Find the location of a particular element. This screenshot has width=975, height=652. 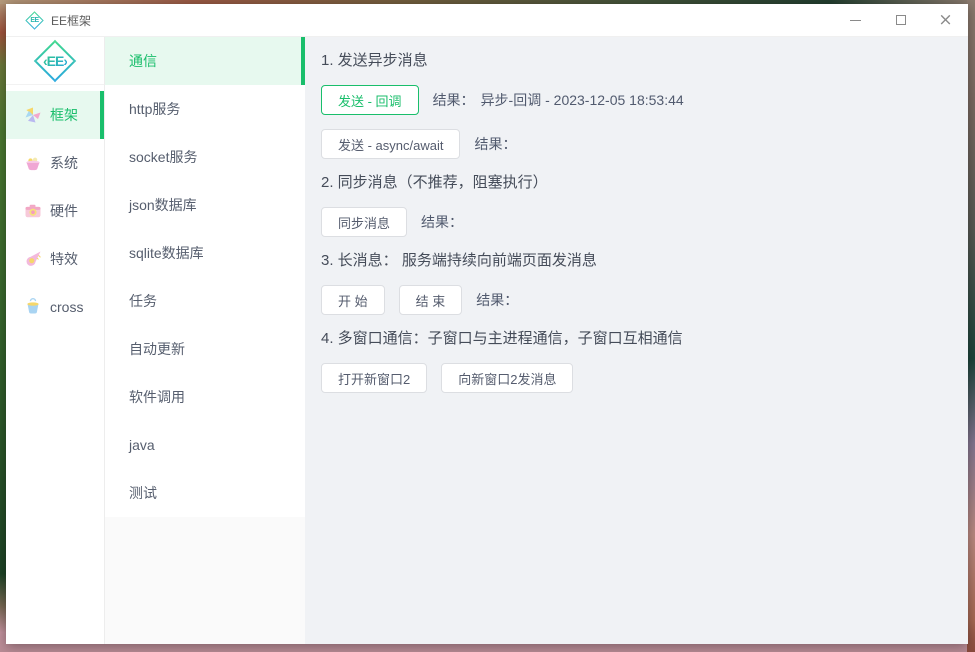

menu-item-communication: 通信 is located at coordinates (205, 61).